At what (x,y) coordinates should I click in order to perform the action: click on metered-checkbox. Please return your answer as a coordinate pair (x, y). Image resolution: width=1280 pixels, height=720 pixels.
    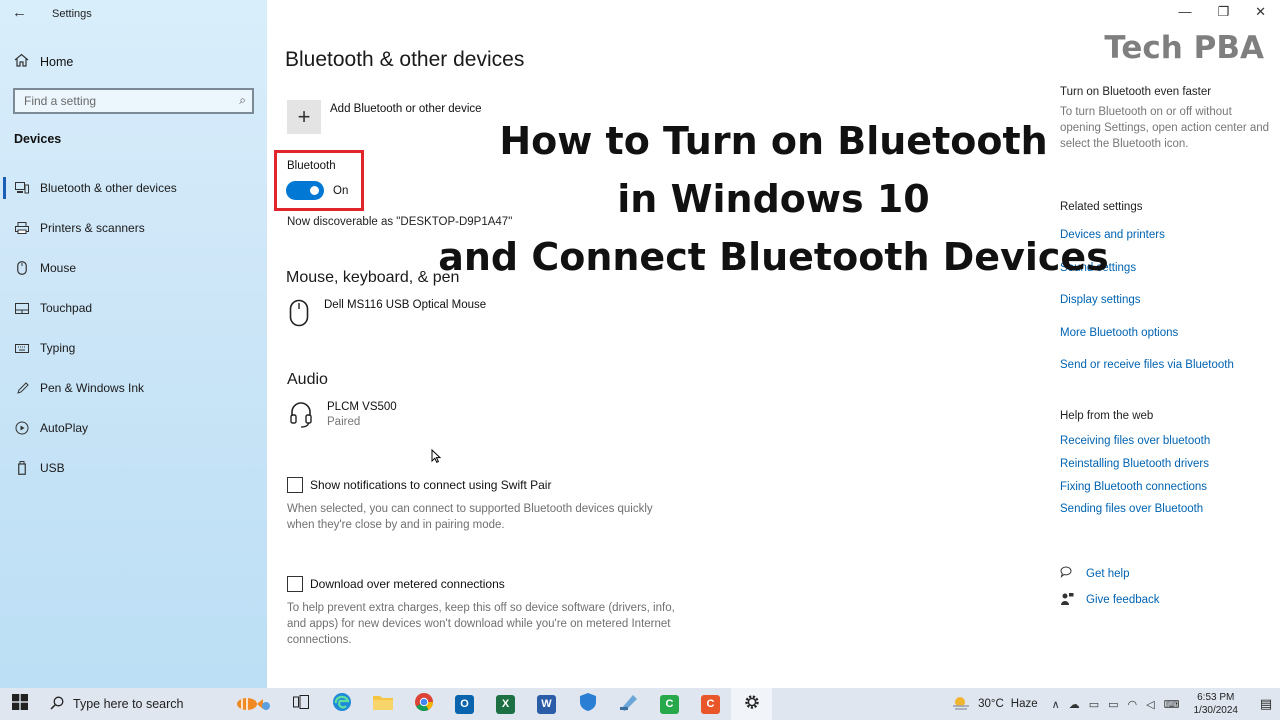
    Looking at the image, I should click on (295, 584).